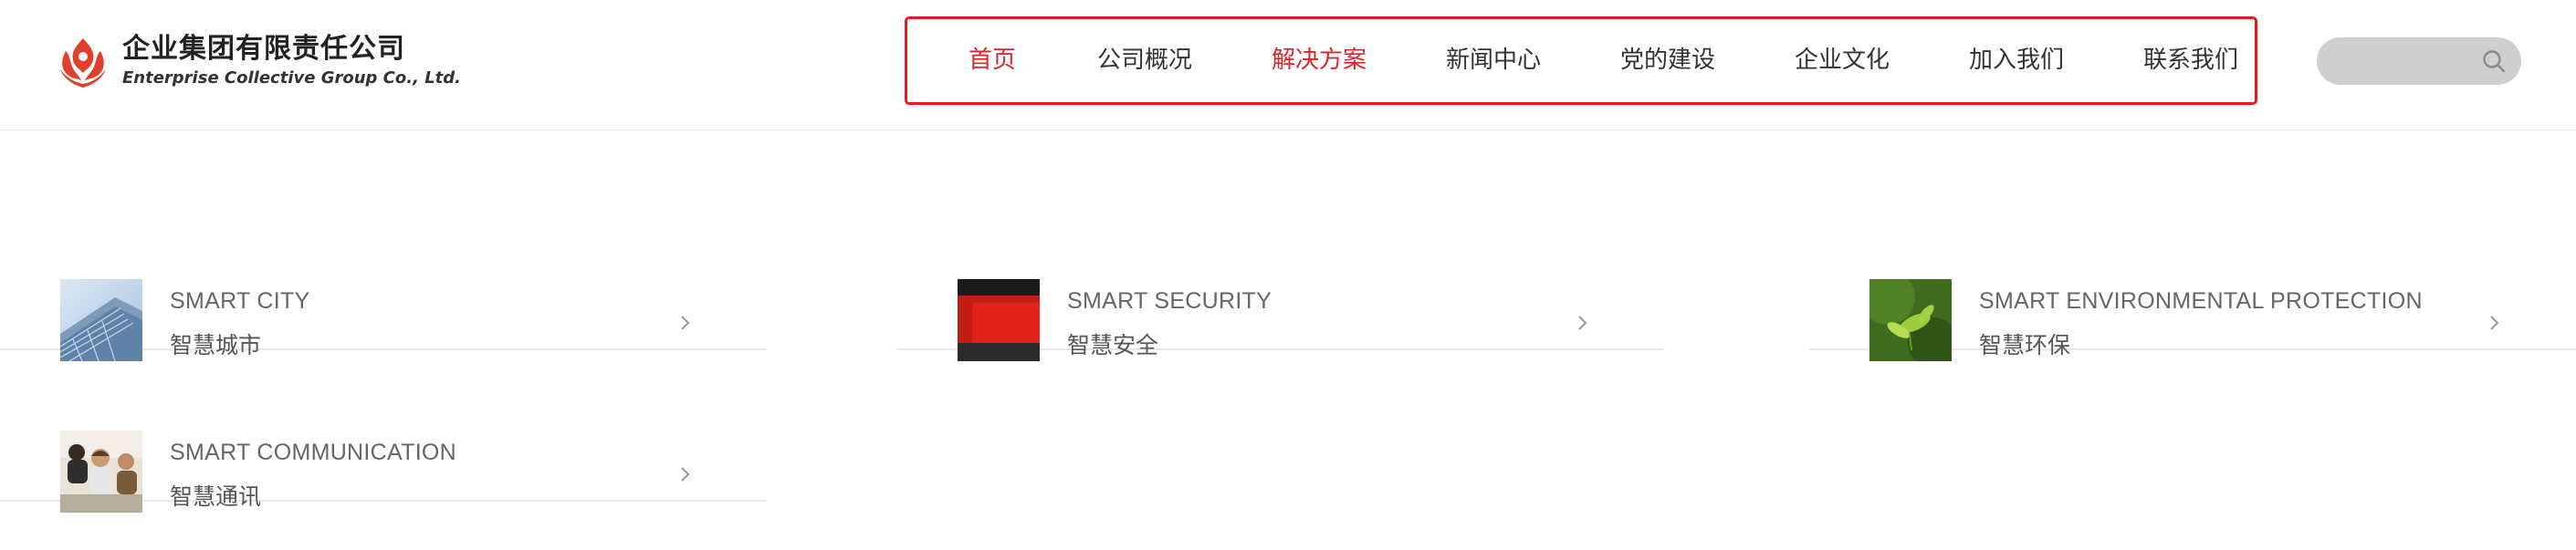  What do you see at coordinates (1493, 60) in the screenshot?
I see `nav-item-news-center: 新闻中心` at bounding box center [1493, 60].